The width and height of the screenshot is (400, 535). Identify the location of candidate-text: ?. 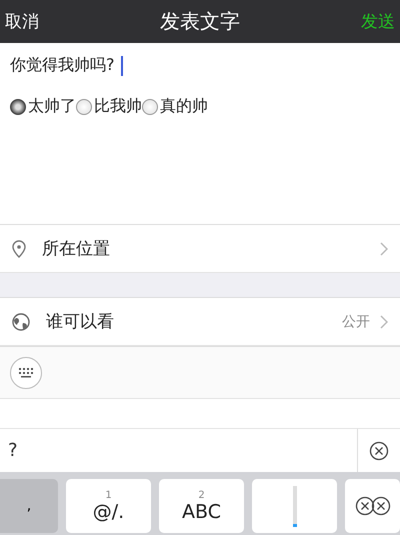
(13, 450).